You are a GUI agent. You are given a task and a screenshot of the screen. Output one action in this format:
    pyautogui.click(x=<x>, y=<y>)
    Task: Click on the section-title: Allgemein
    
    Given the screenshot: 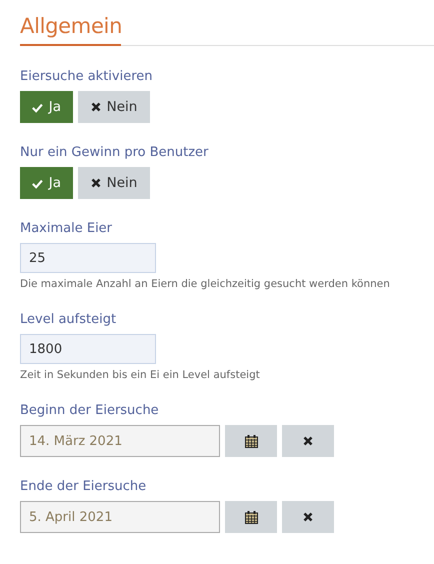 What is the action you would take?
    pyautogui.click(x=70, y=30)
    